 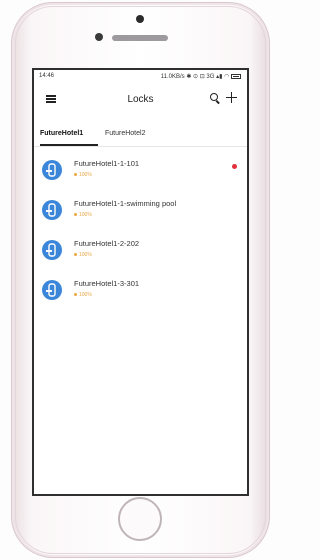 I want to click on menu-icon, so click(x=51, y=99).